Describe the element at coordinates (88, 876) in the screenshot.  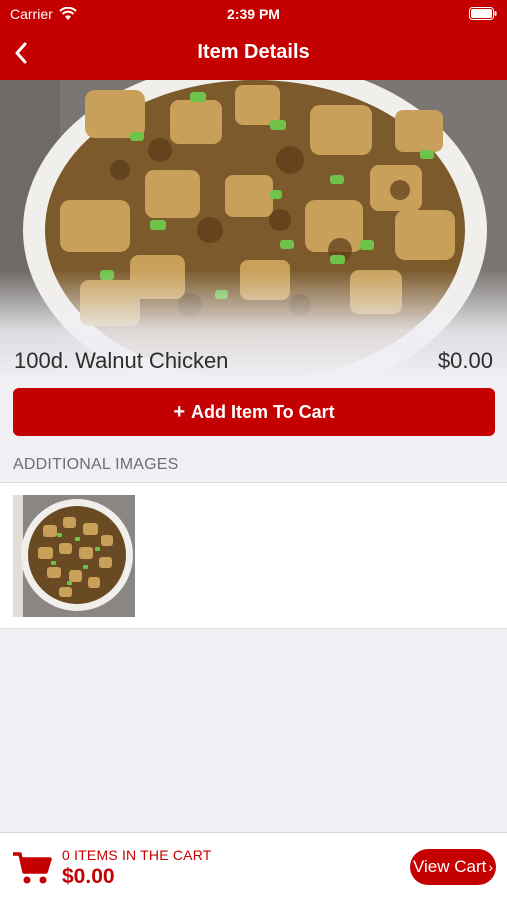
I see `cart-total: $0.00` at that location.